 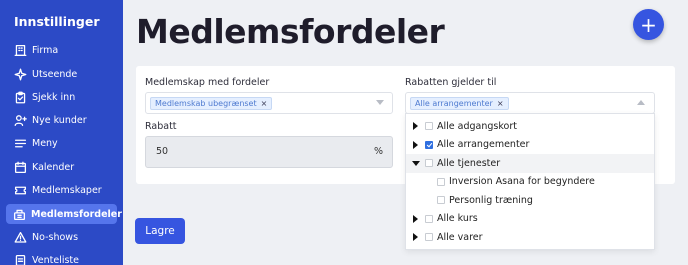 I want to click on chevron-down-icon, so click(x=380, y=102).